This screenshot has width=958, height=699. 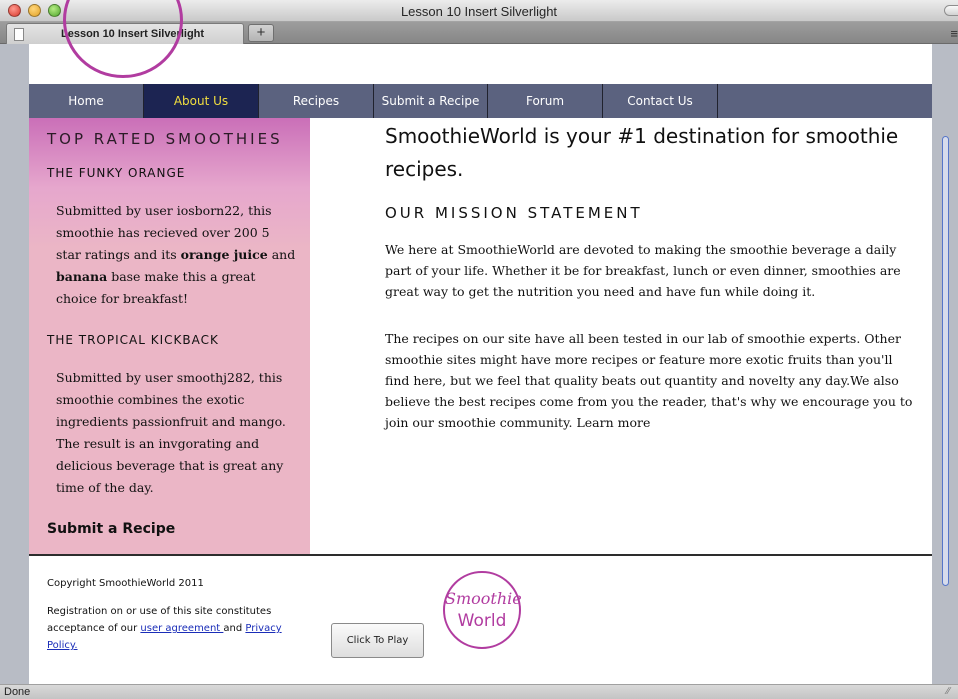 I want to click on nav-item-submit-a-recipe: Submit a Recipe, so click(x=431, y=101).